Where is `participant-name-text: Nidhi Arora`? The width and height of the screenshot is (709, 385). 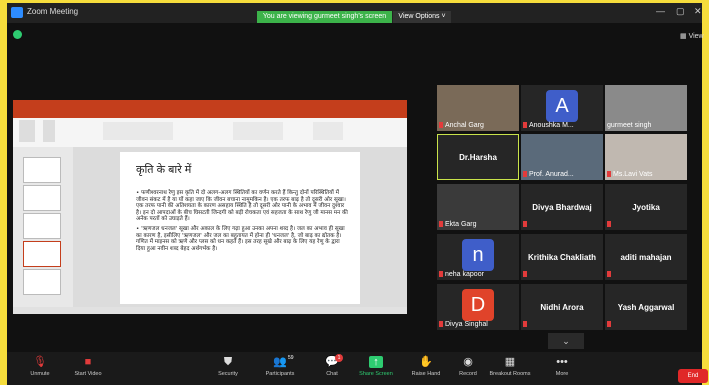
participant-name-text: Nidhi Arora is located at coordinates (562, 307).